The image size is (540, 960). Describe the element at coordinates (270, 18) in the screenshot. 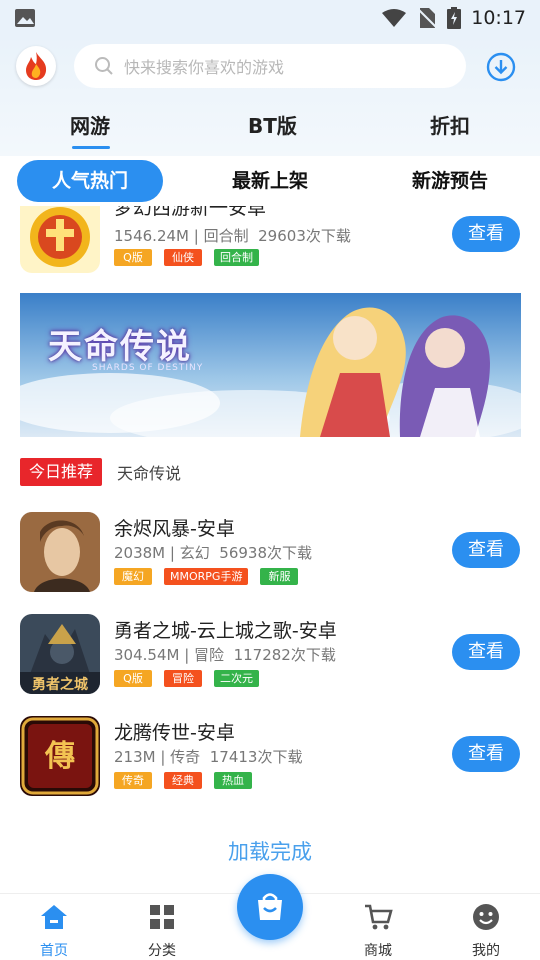

I see `status-bar: 10:17` at that location.